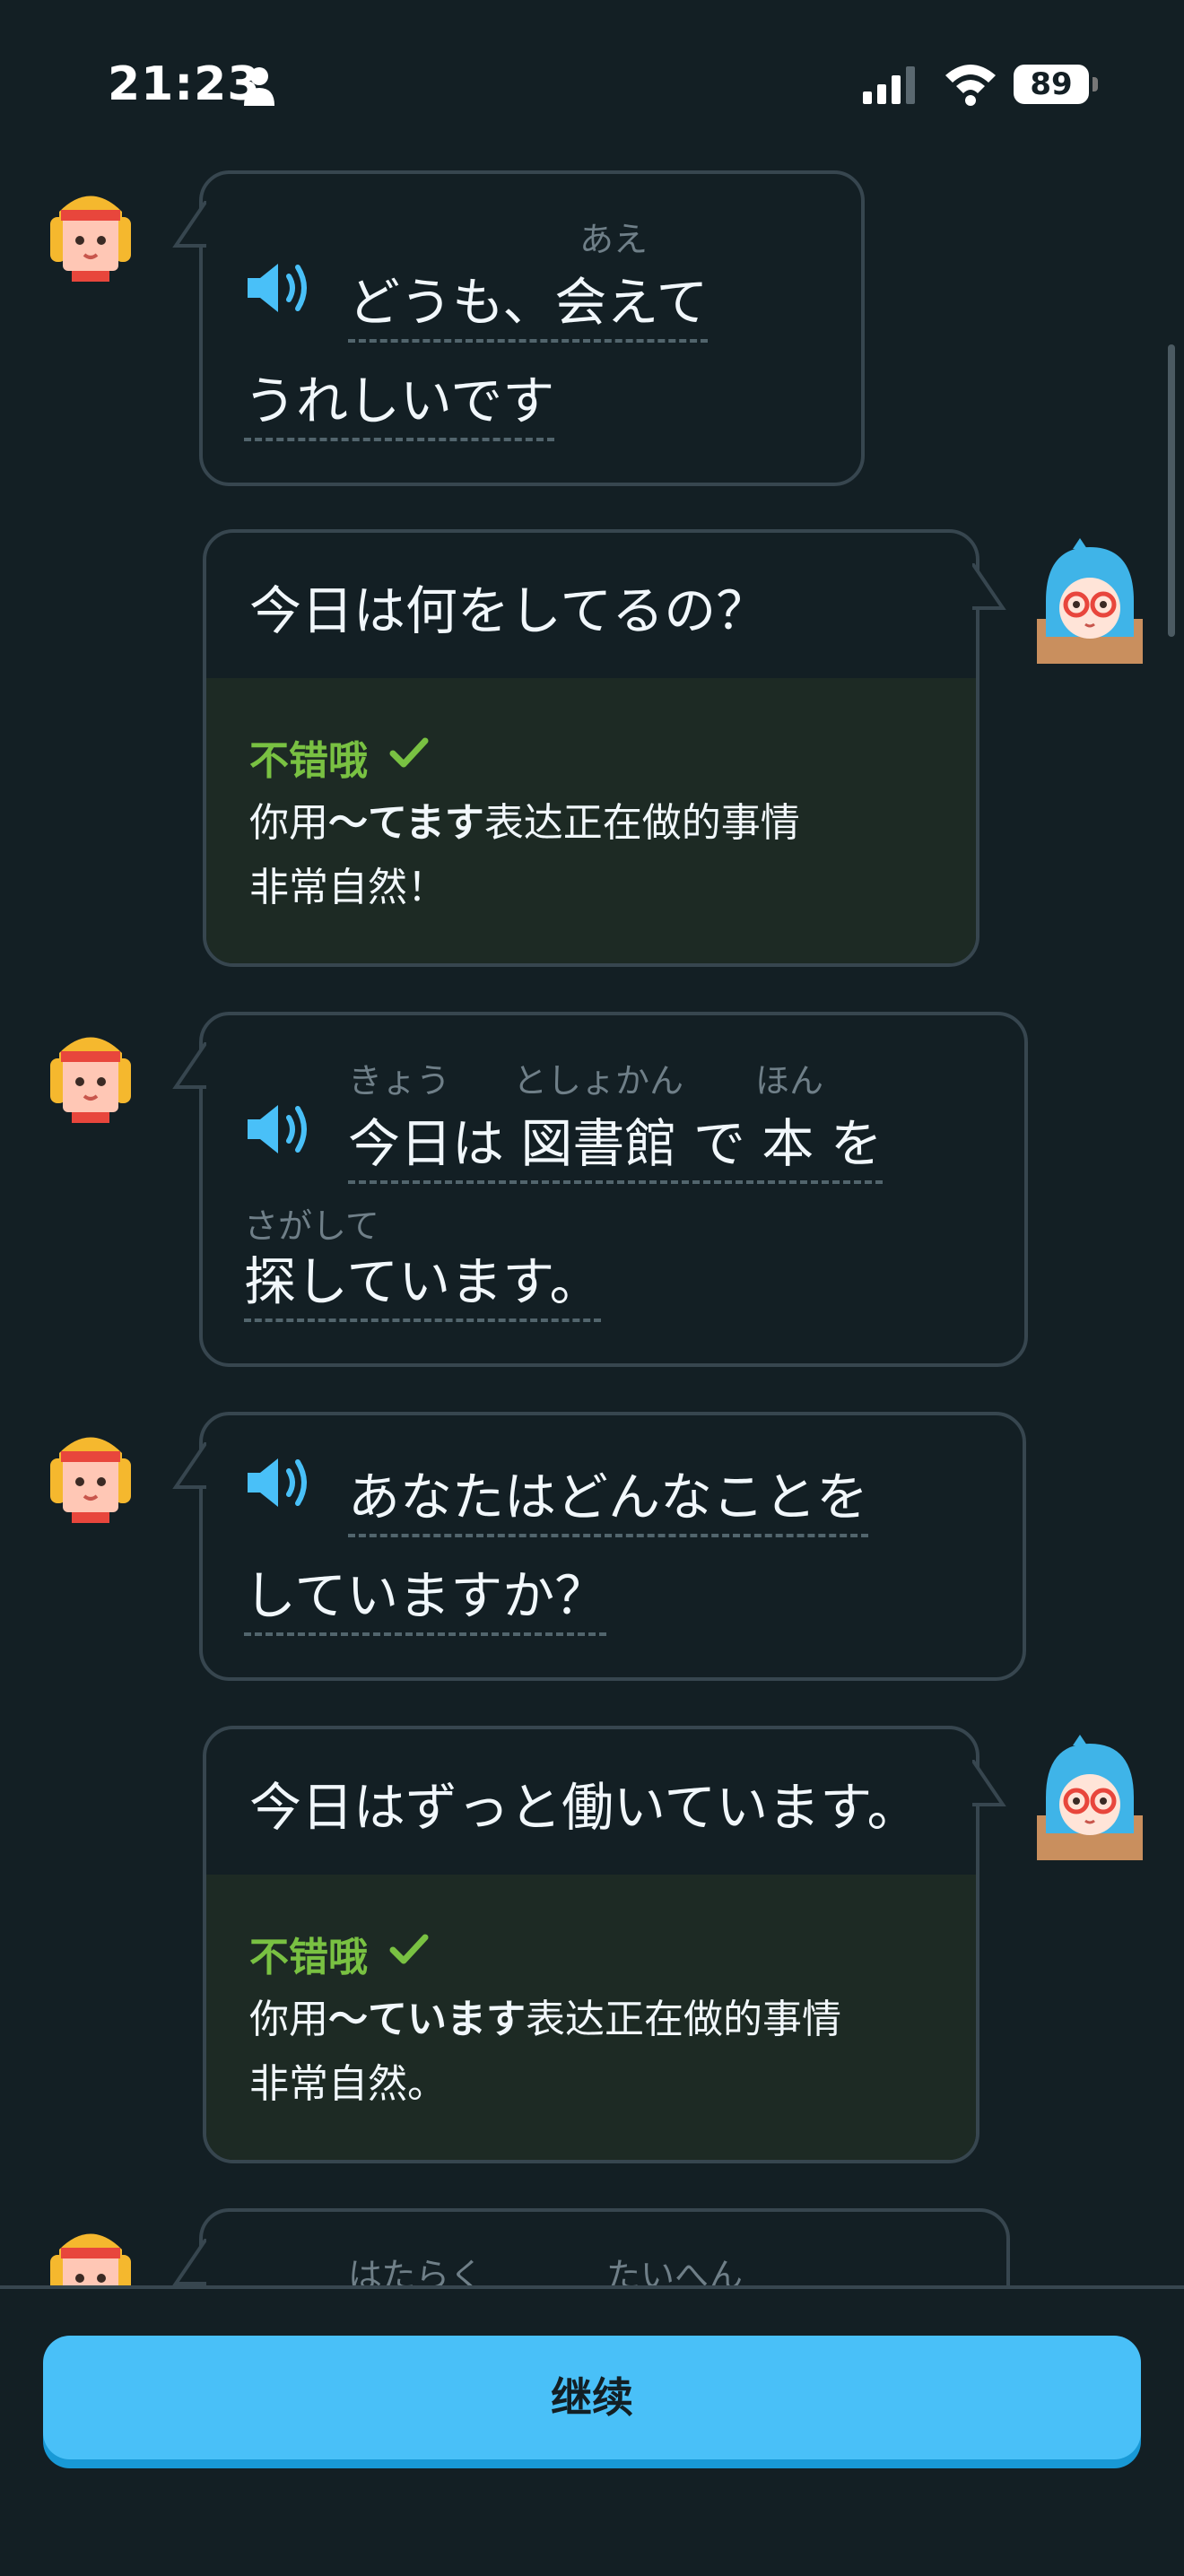  Describe the element at coordinates (600, 1189) in the screenshot. I see `character-message-bubble: きょう としょかん ほん 今日は 図書館 で 本 を さがして 探しています。` at that location.